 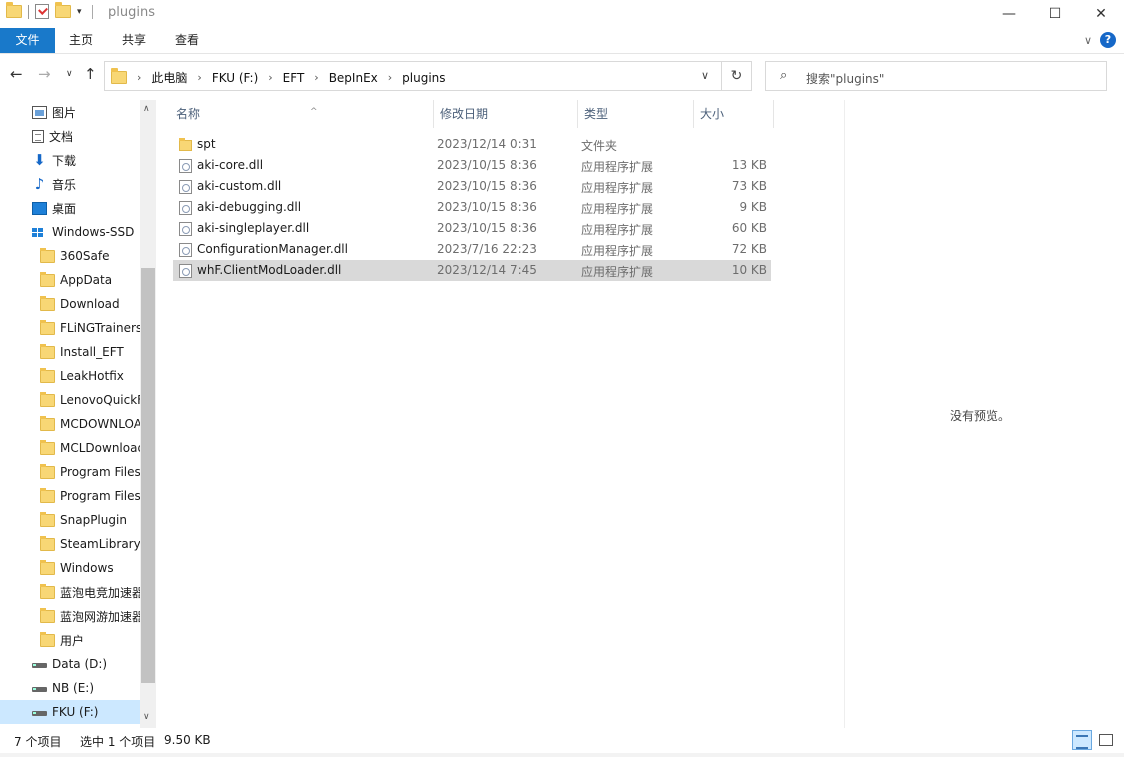 What do you see at coordinates (70, 448) in the screenshot?
I see `sidebar-item-folder: MCLDownload` at bounding box center [70, 448].